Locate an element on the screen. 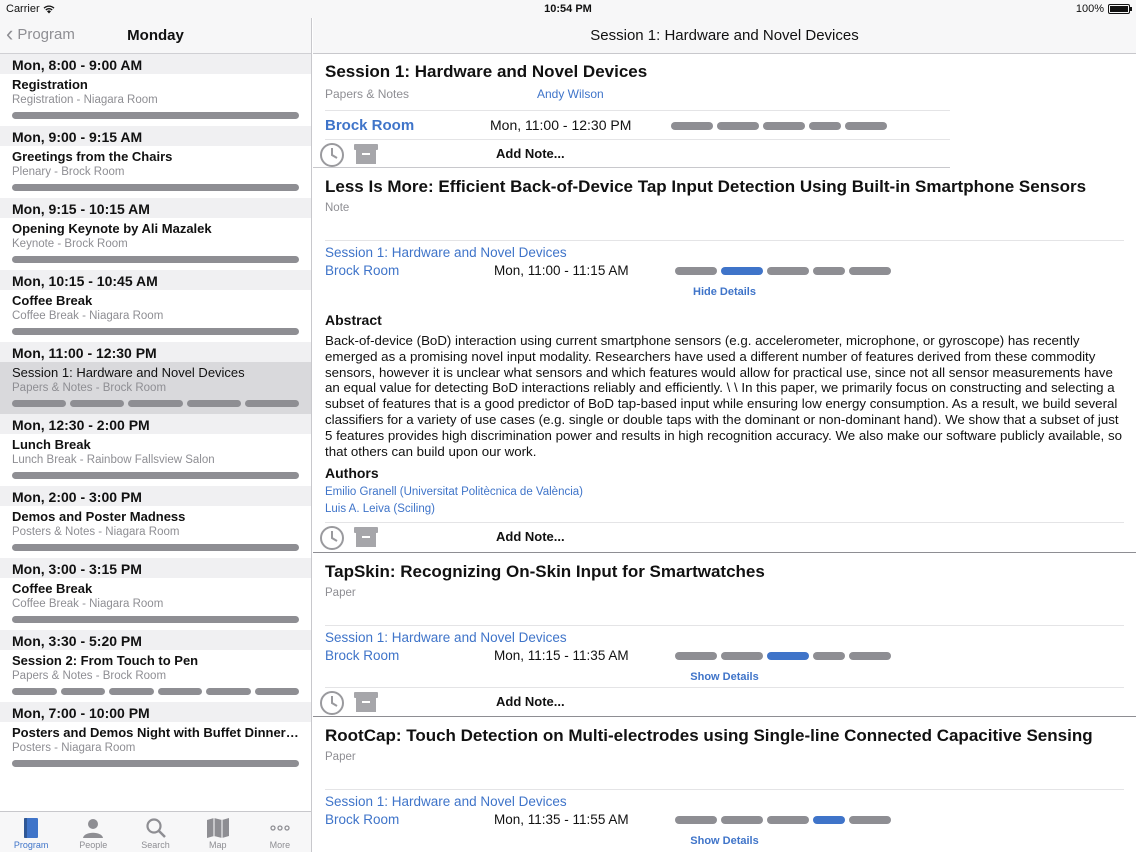 The height and width of the screenshot is (852, 1136). schedule-item-subtitle: Plenary - Brock Room is located at coordinates (68, 172).